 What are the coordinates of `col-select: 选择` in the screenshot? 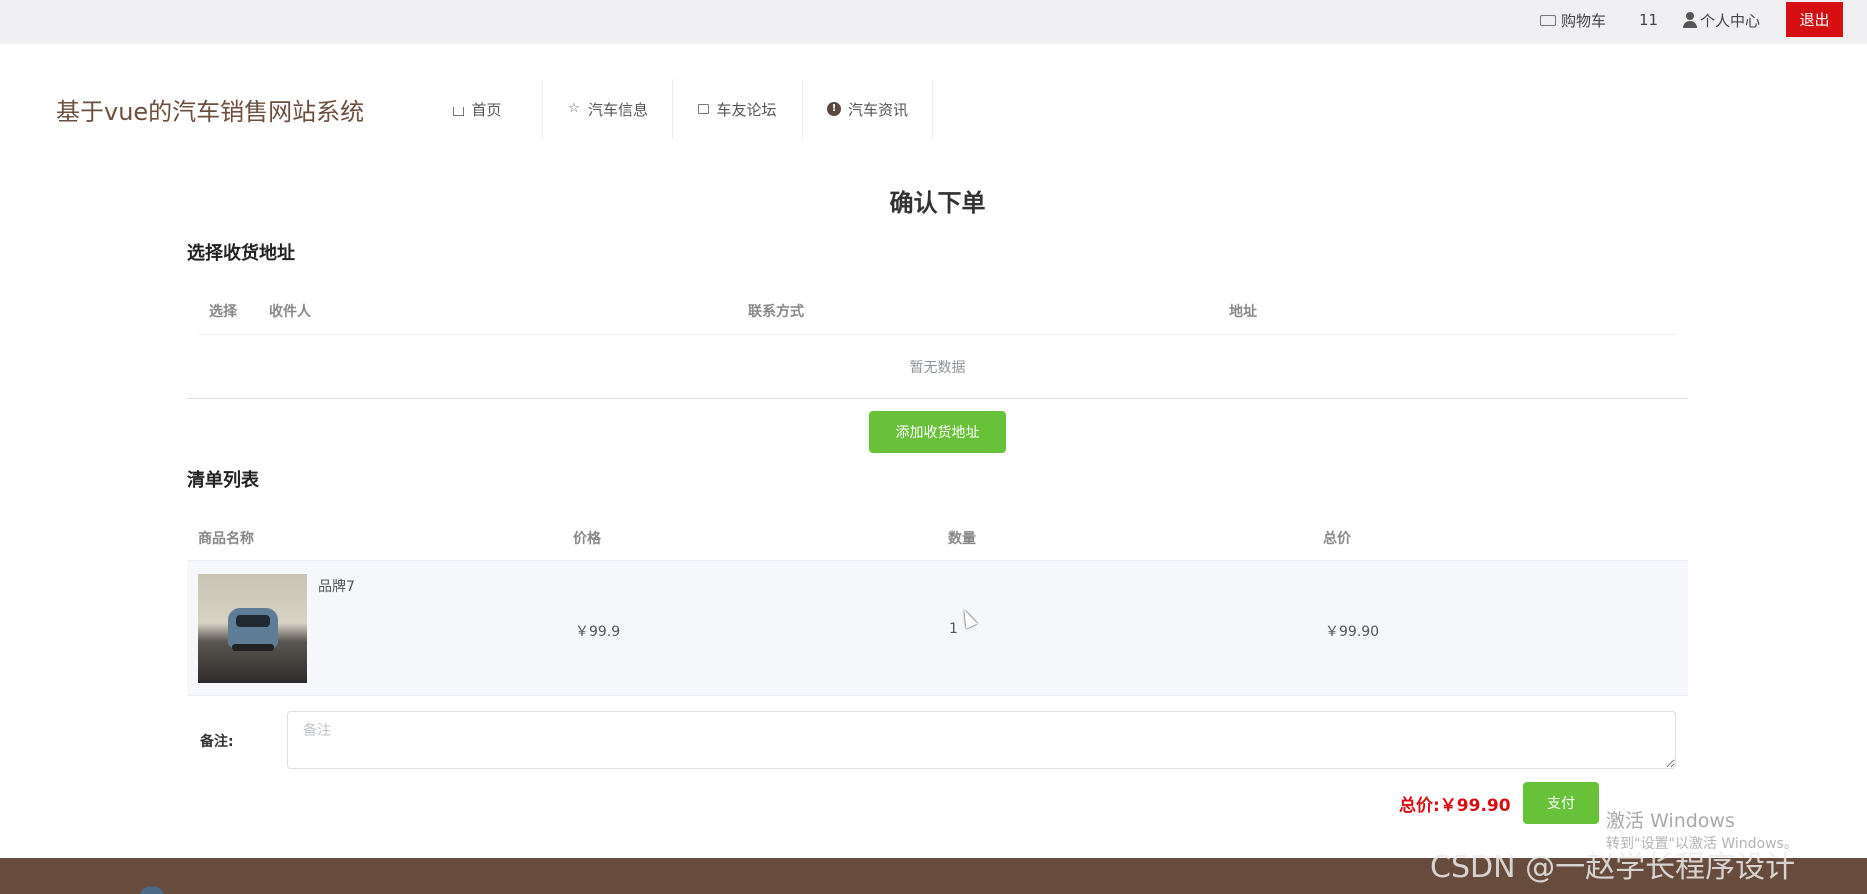 It's located at (223, 312).